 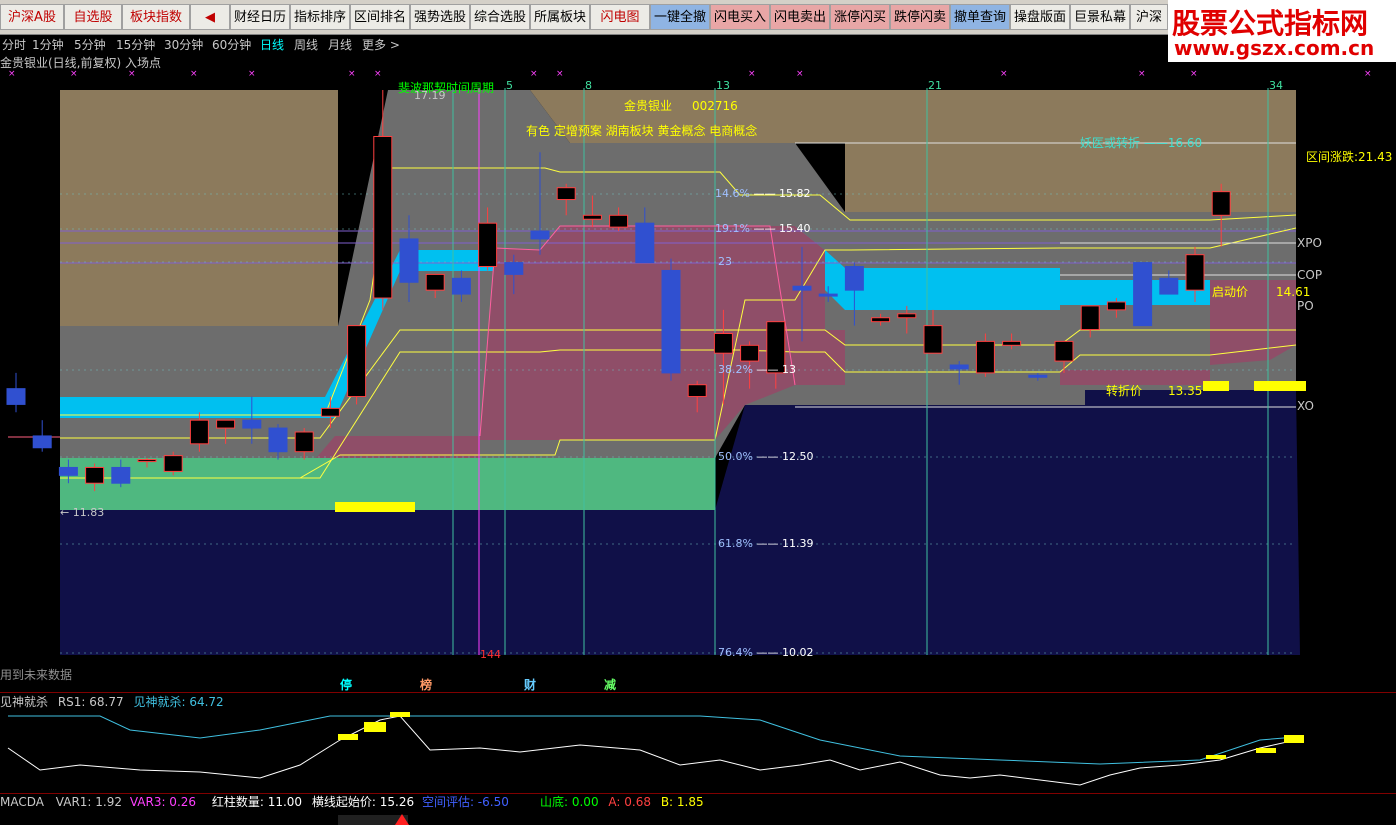 I want to click on macda-red-count: 红柱数量: 11.00, so click(x=257, y=802).